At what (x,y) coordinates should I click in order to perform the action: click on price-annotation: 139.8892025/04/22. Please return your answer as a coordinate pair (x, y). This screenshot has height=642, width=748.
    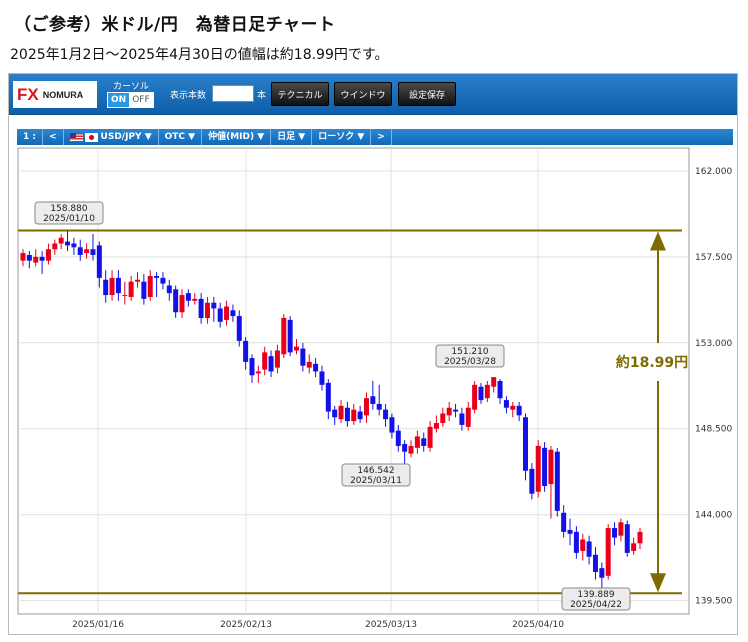
    Looking at the image, I should click on (596, 599).